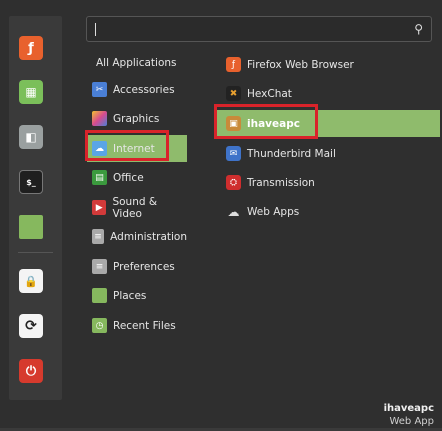 The height and width of the screenshot is (431, 442). I want to click on app-description: ihaveapc Web App, so click(409, 415).